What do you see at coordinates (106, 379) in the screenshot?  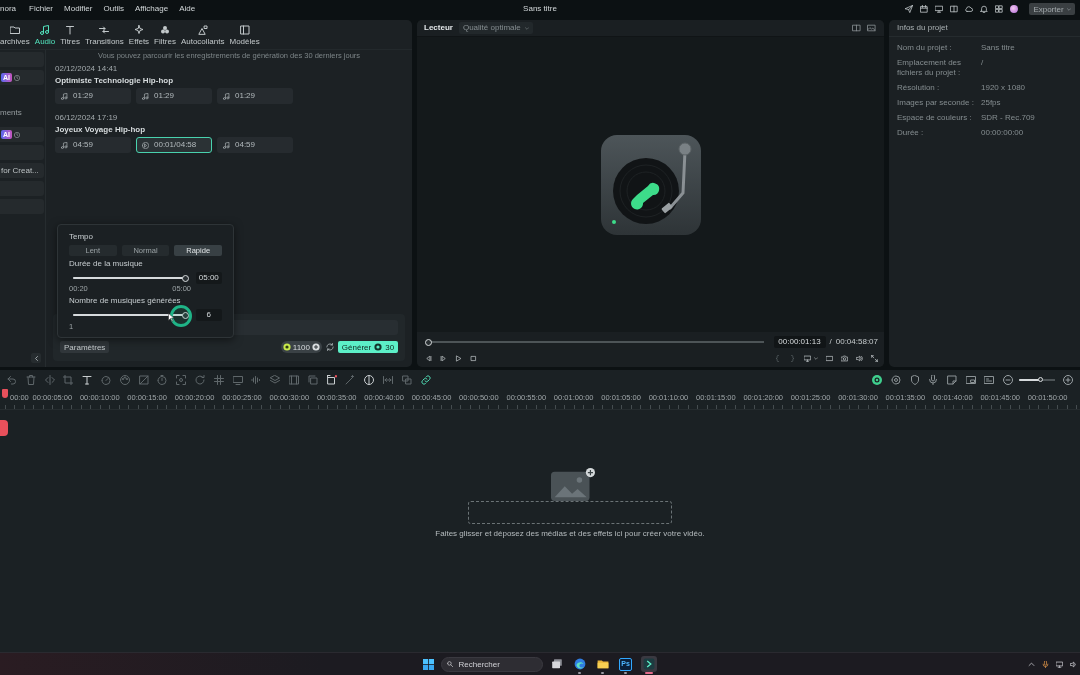 I see `speed-icon` at bounding box center [106, 379].